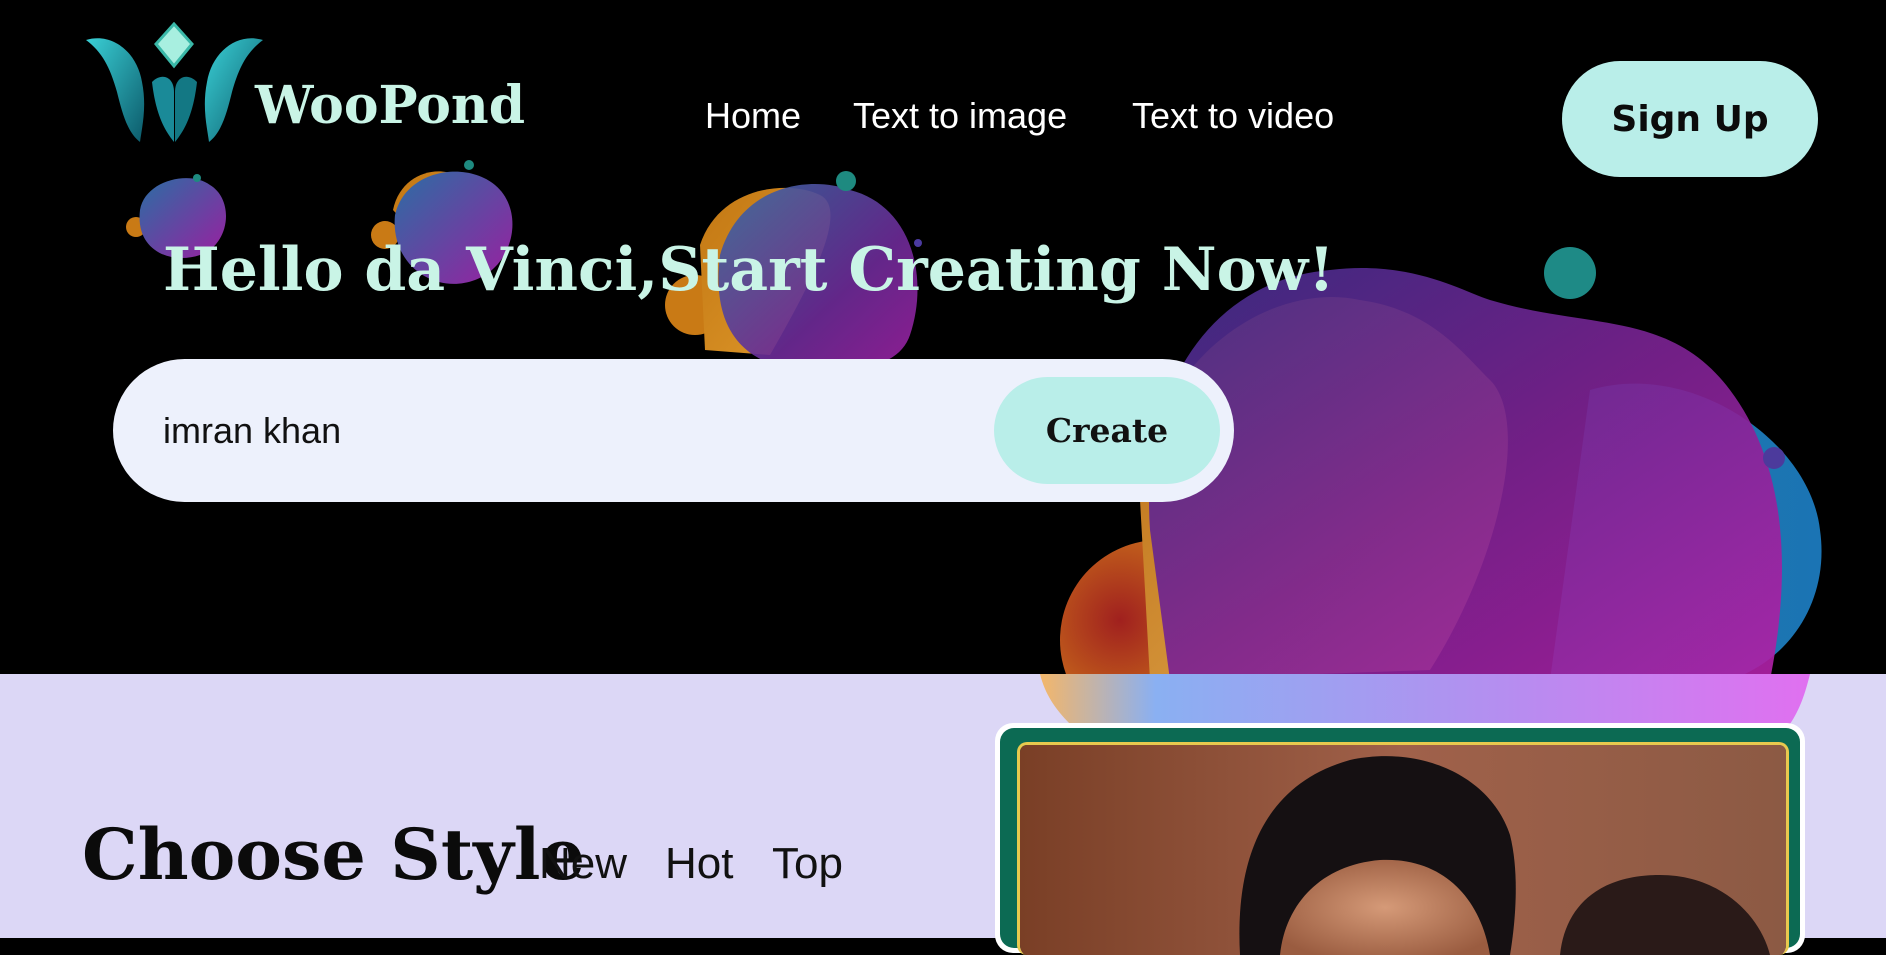  Describe the element at coordinates (583, 864) in the screenshot. I see `filter-new: New` at that location.